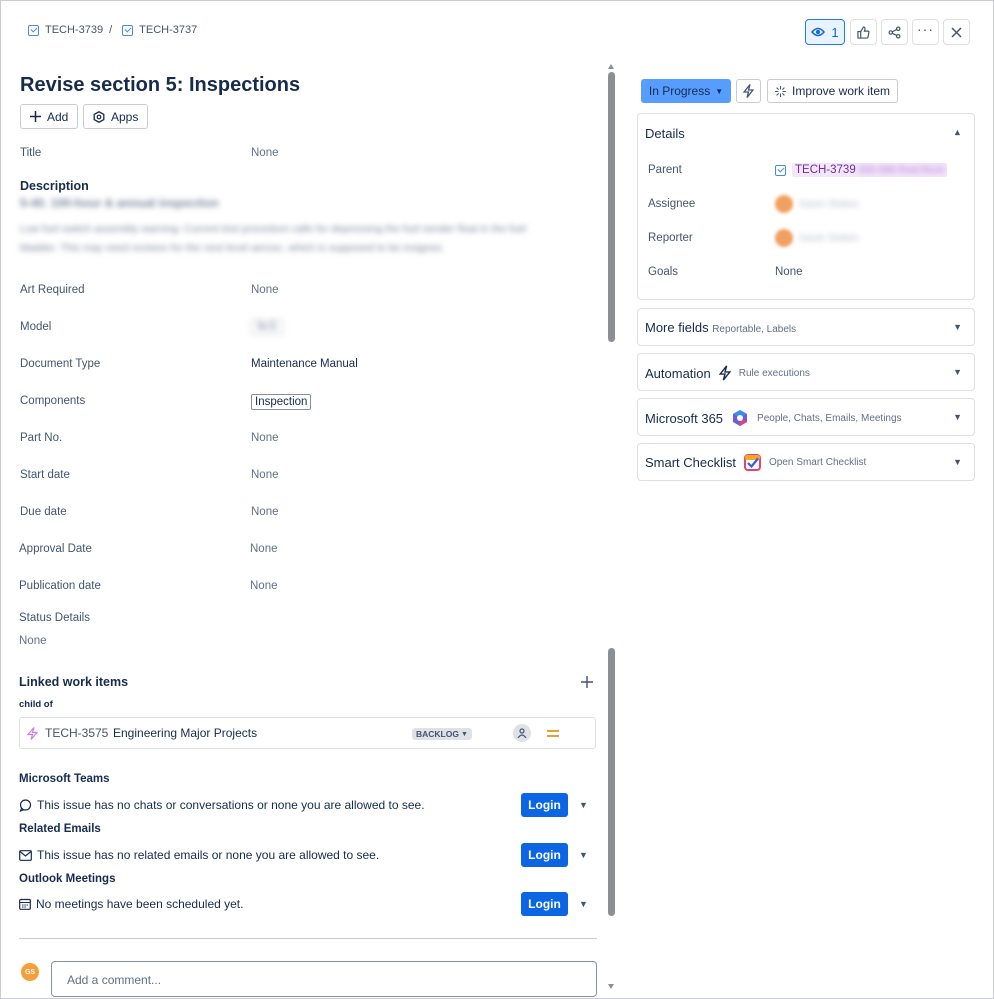 The width and height of the screenshot is (994, 999). I want to click on emails-login-button: Login, so click(544, 855).